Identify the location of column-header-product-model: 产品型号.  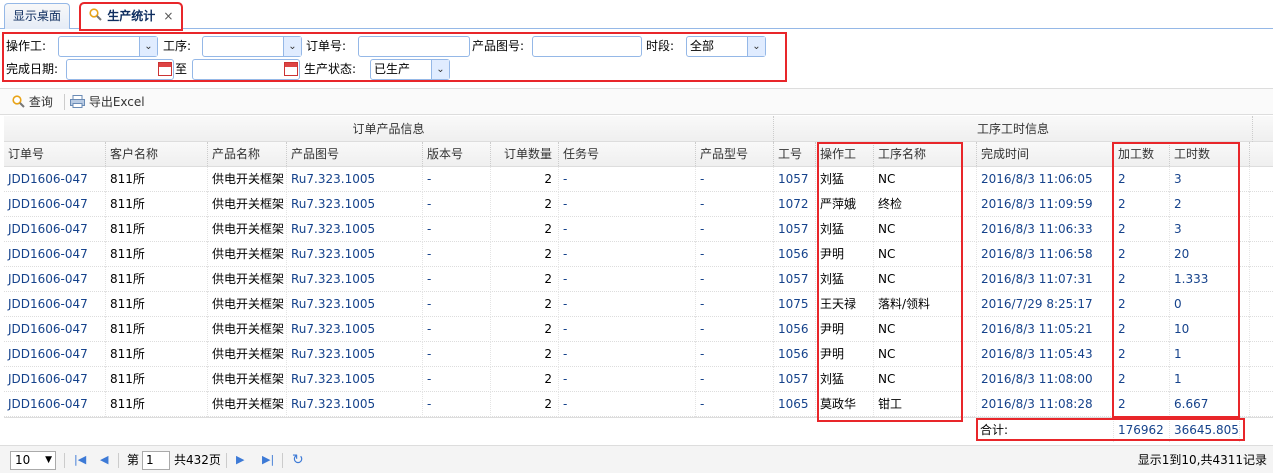
(735, 154).